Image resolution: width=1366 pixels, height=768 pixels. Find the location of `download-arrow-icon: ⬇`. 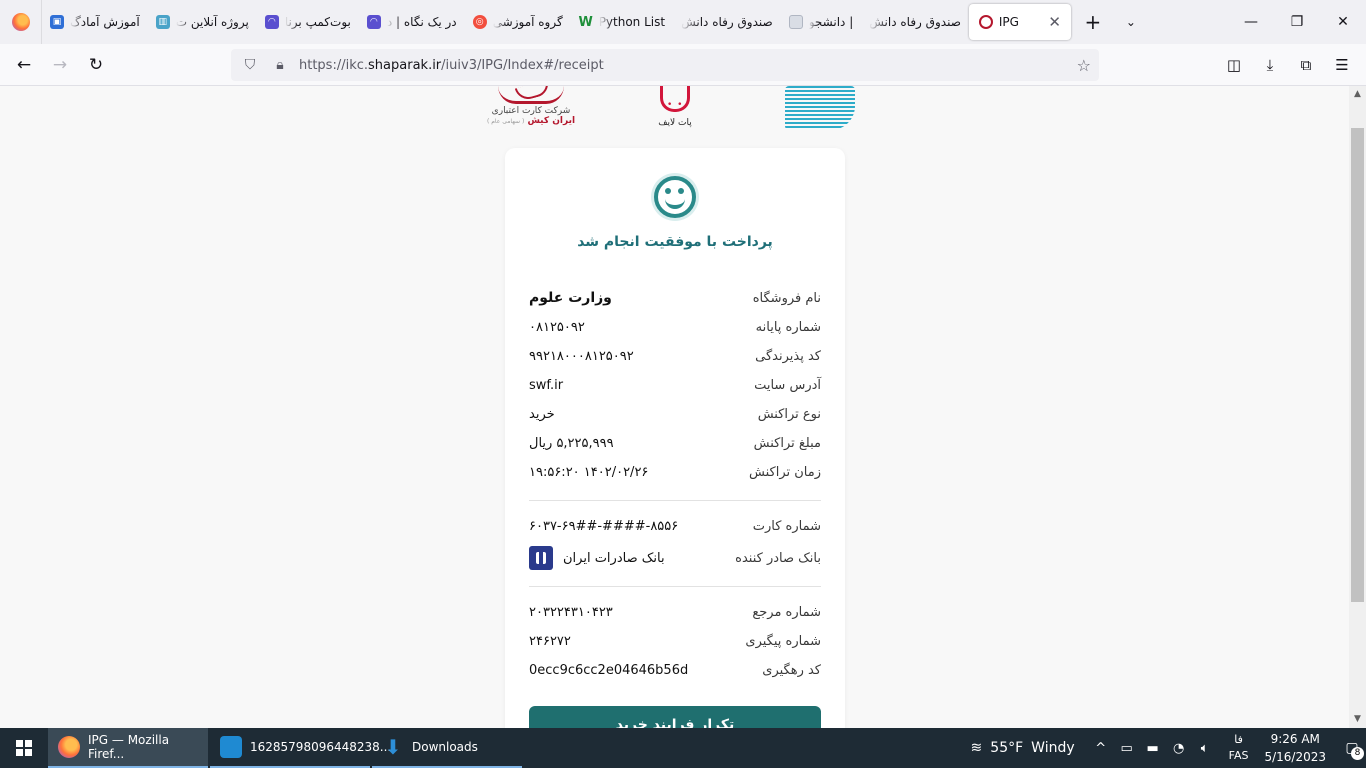

download-arrow-icon: ⬇ is located at coordinates (393, 747).